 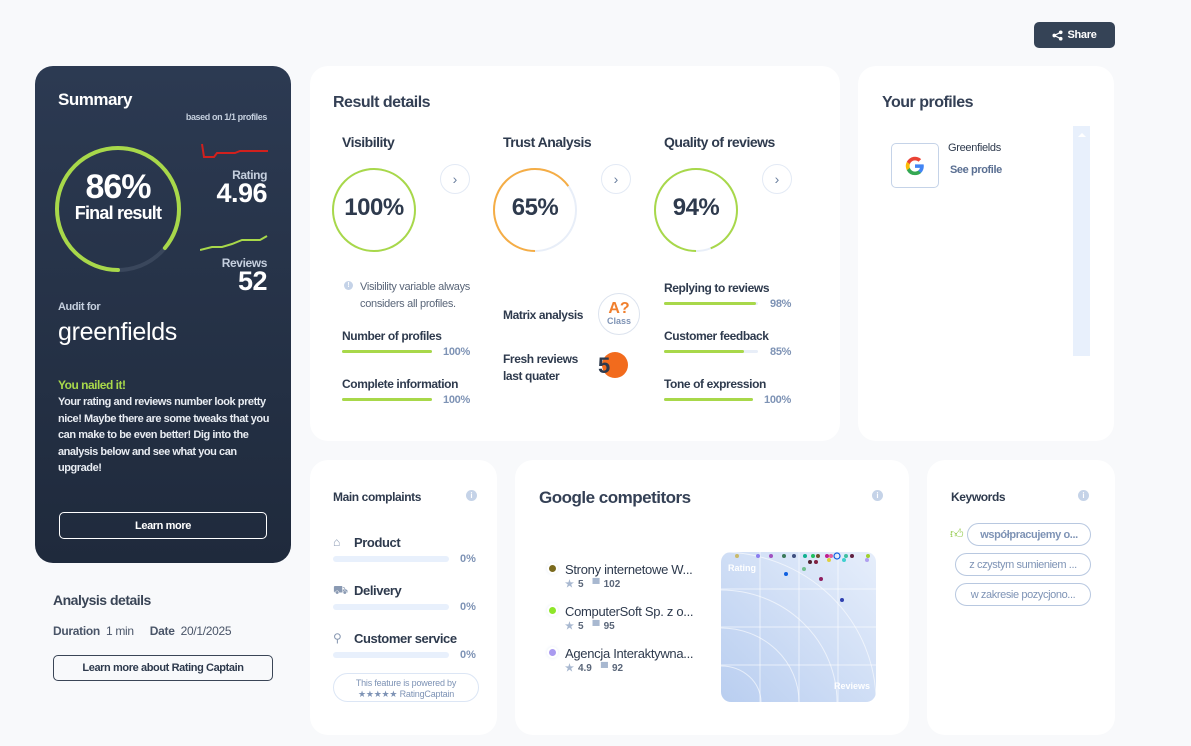 I want to click on bar-label: Complete information, so click(x=400, y=384).